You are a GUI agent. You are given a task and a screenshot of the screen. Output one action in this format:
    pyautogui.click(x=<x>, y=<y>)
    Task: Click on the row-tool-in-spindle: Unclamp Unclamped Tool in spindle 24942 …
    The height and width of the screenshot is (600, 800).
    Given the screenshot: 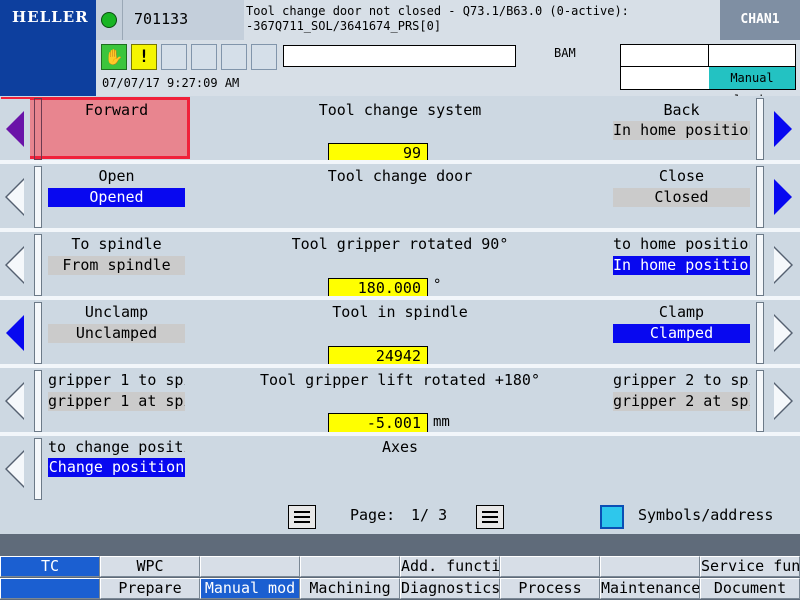 What is the action you would take?
    pyautogui.click(x=400, y=334)
    